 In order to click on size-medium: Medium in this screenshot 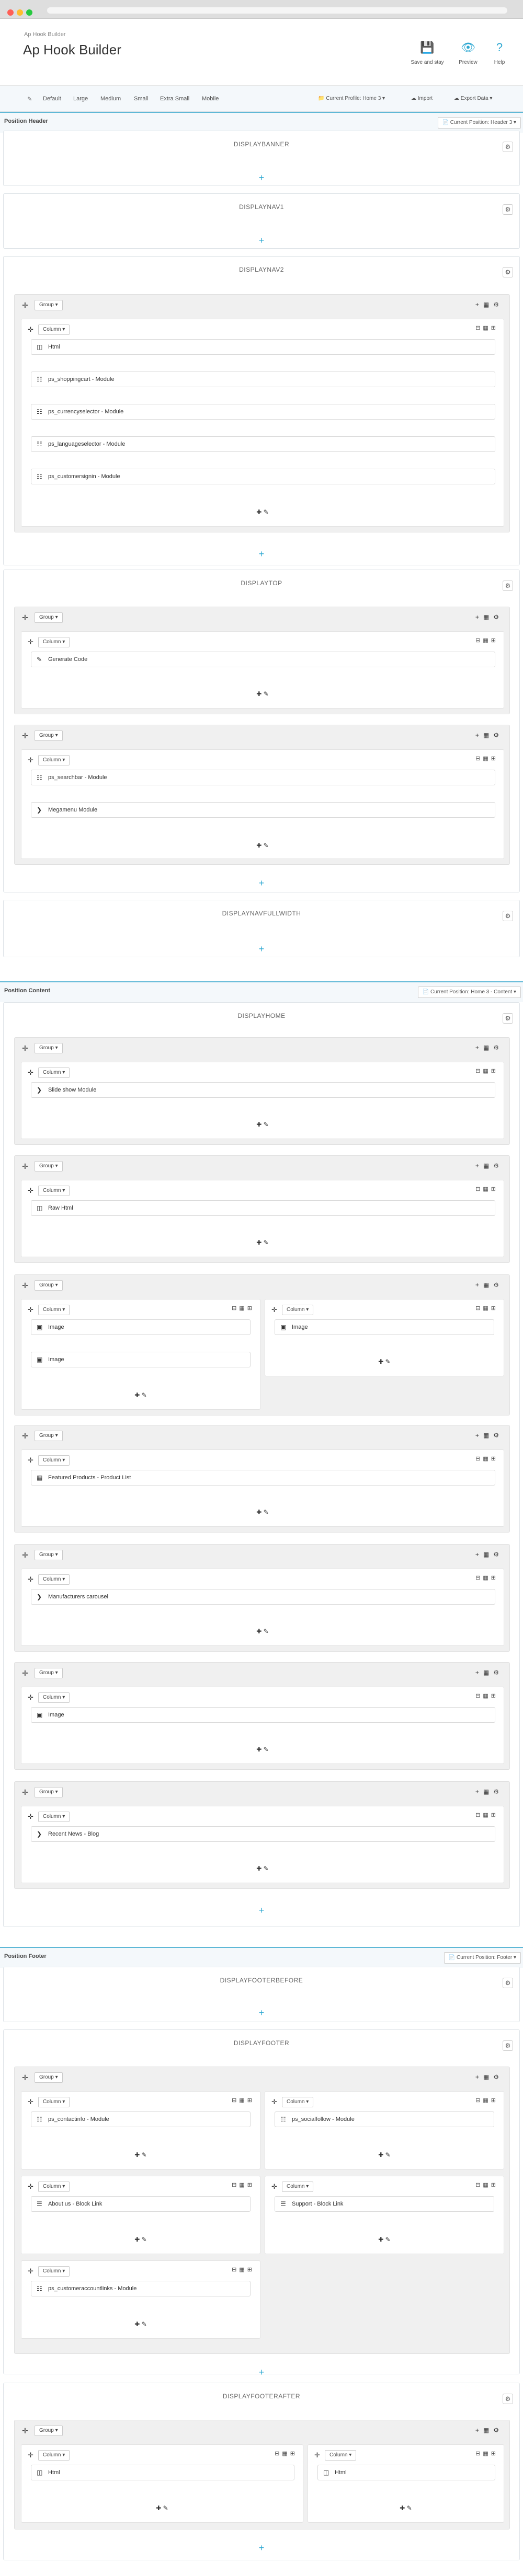, I will do `click(110, 99)`.